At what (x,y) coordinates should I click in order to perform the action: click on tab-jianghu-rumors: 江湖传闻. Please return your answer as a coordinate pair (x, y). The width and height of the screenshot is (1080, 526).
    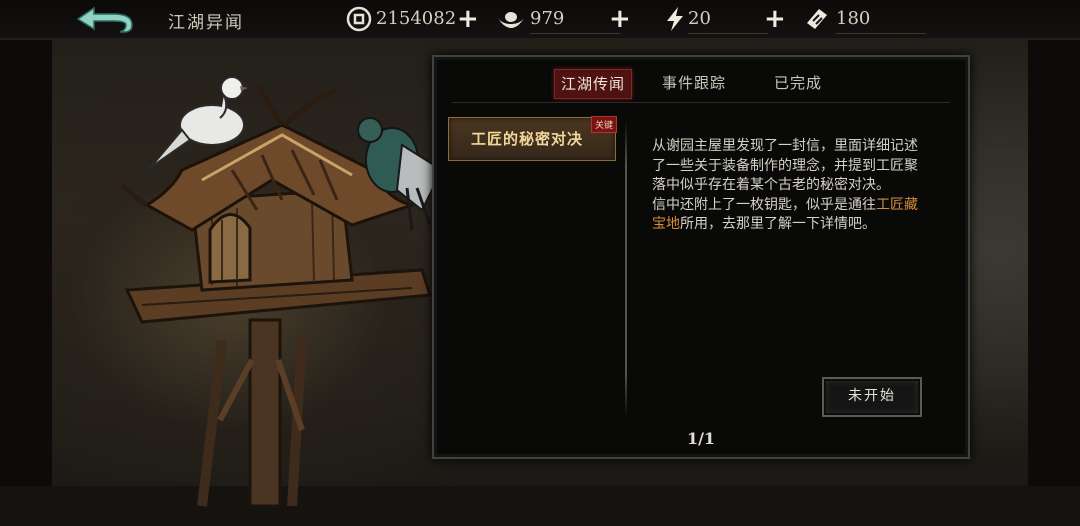
    Looking at the image, I should click on (593, 84).